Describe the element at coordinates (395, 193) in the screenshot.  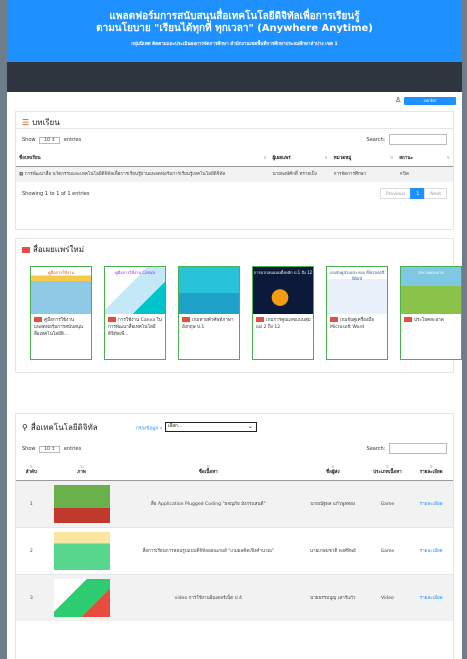
I see `pager-previous: Previous` at that location.